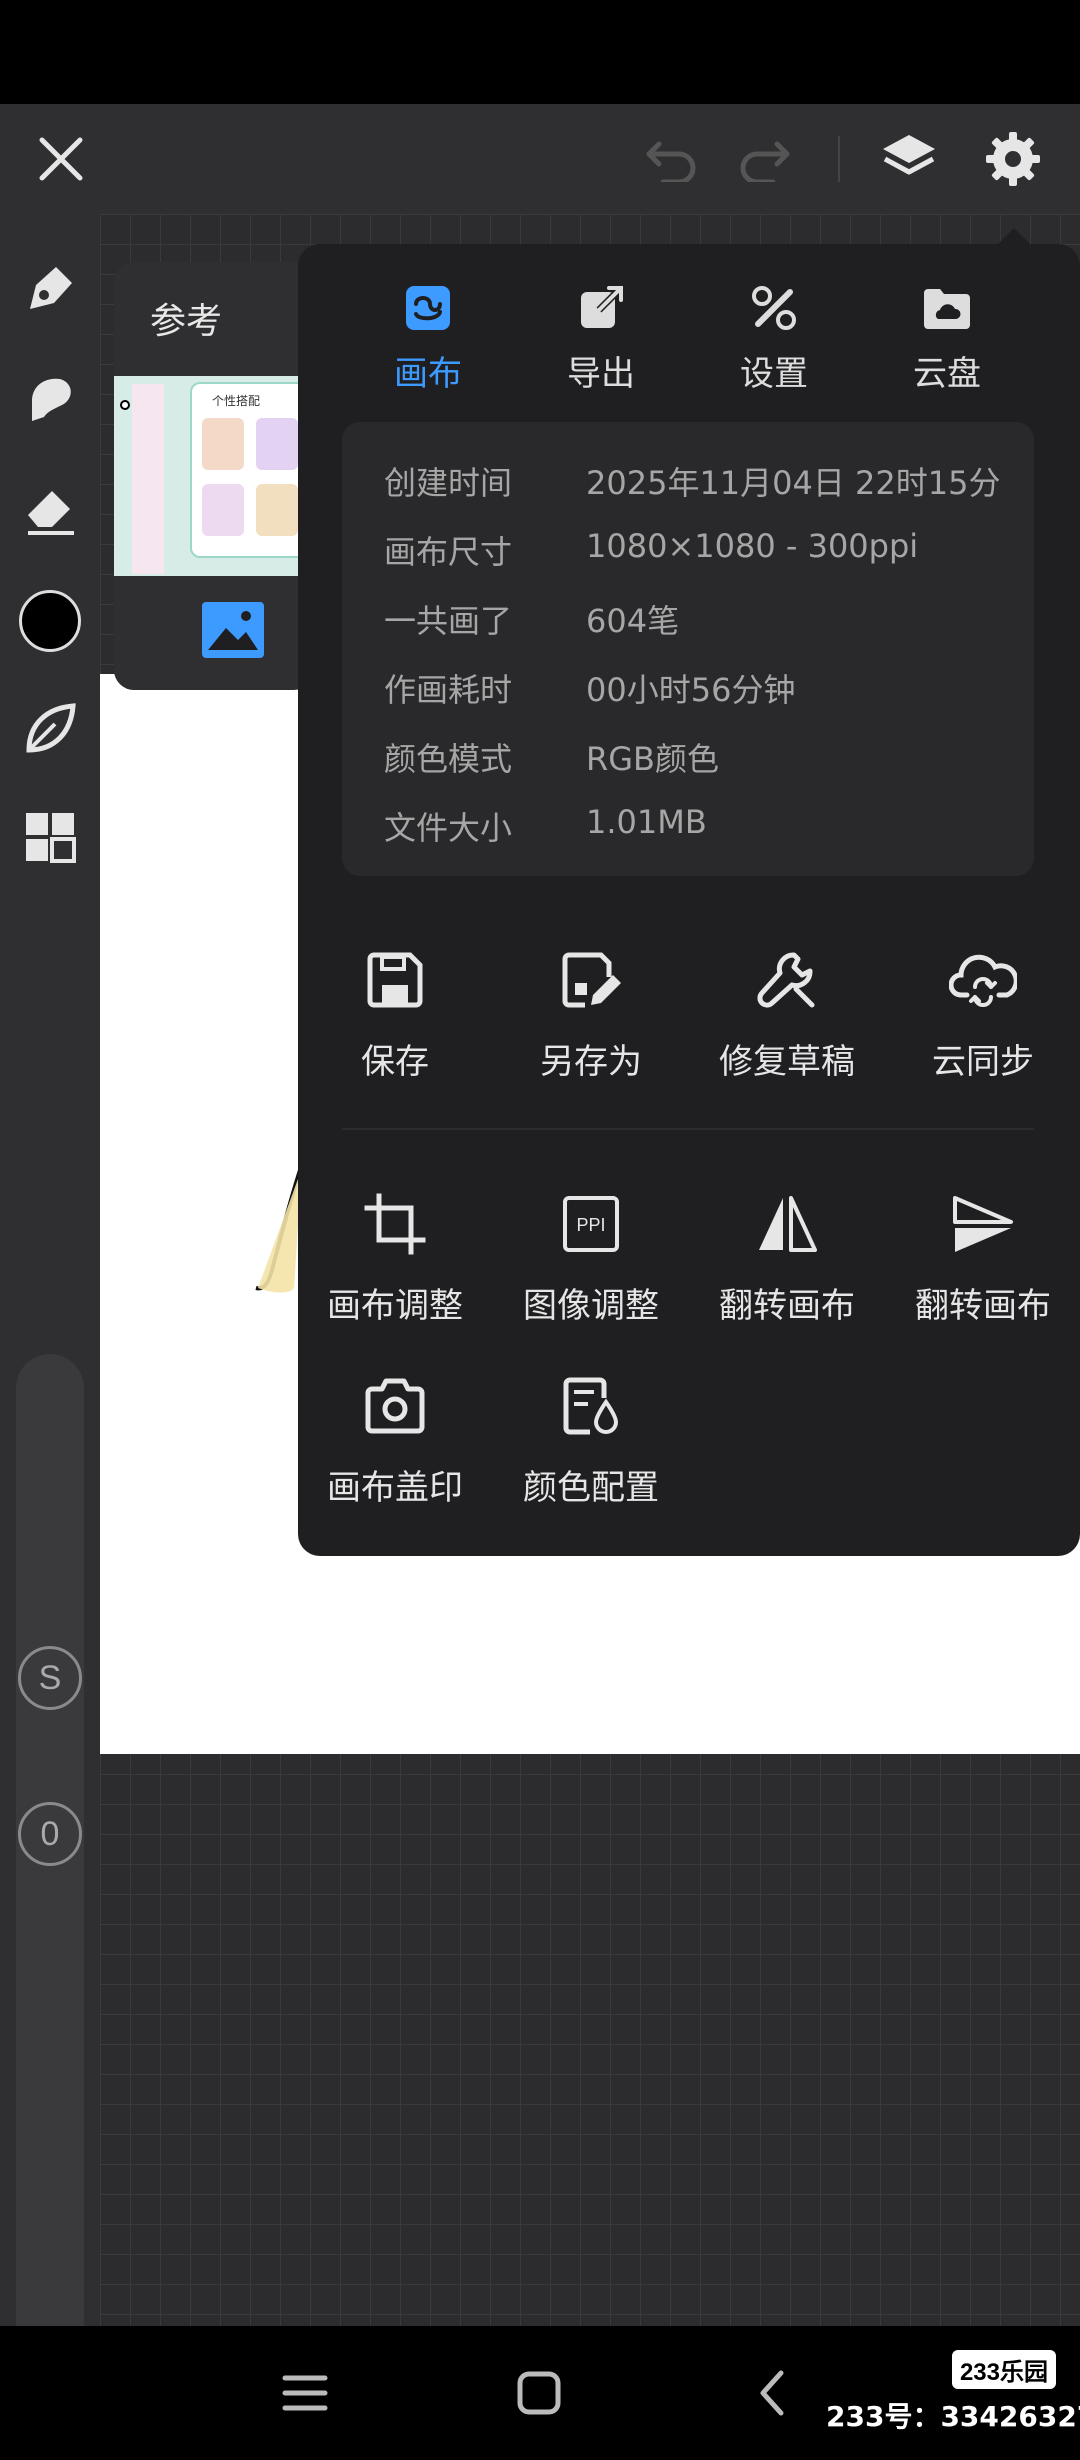  Describe the element at coordinates (448, 483) in the screenshot. I see `info-label: 创建时间` at that location.